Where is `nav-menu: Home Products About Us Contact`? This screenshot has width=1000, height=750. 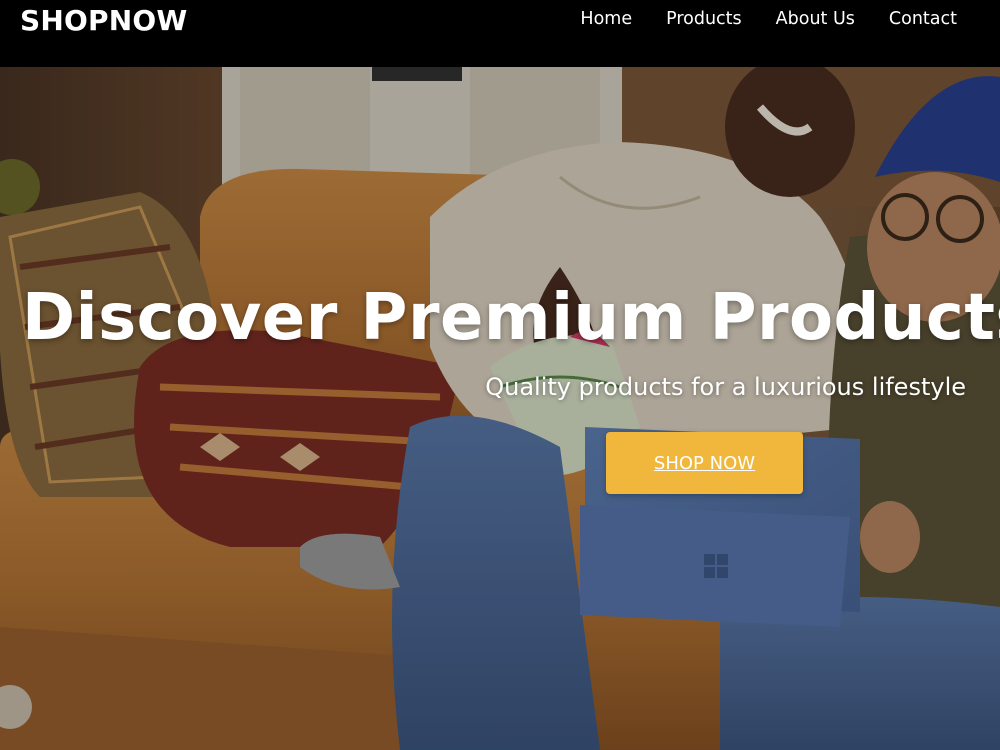 nav-menu: Home Products About Us Contact is located at coordinates (768, 19).